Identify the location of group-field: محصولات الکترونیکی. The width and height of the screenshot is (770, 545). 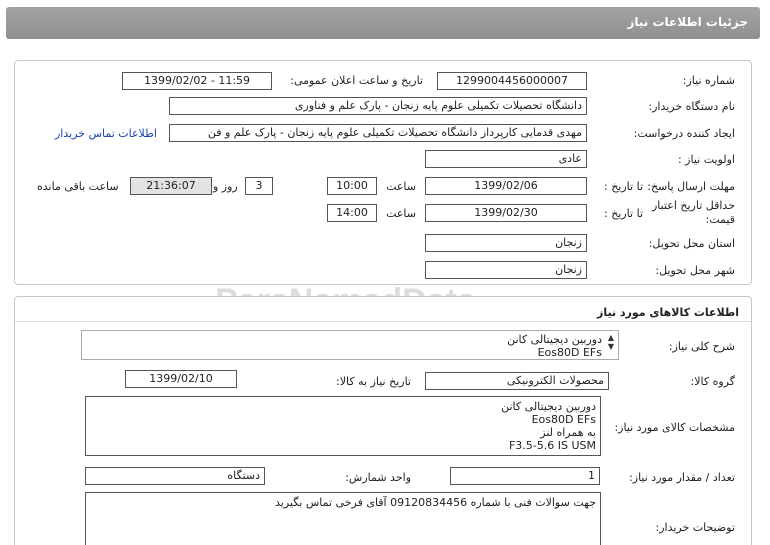
(517, 381).